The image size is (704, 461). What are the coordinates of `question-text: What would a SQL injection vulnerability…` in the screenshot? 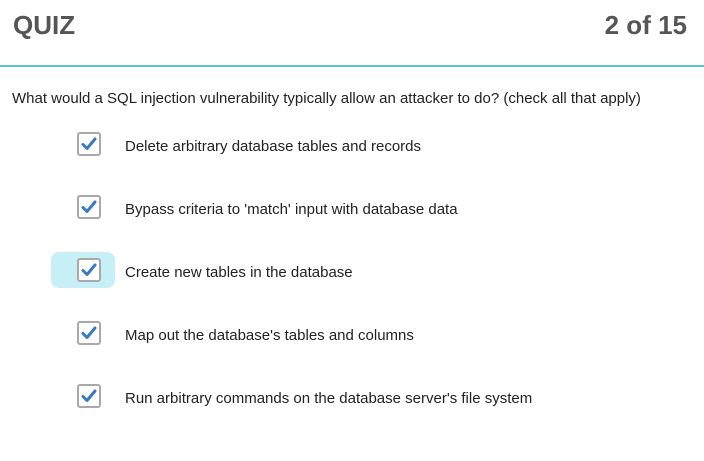 It's located at (326, 98).